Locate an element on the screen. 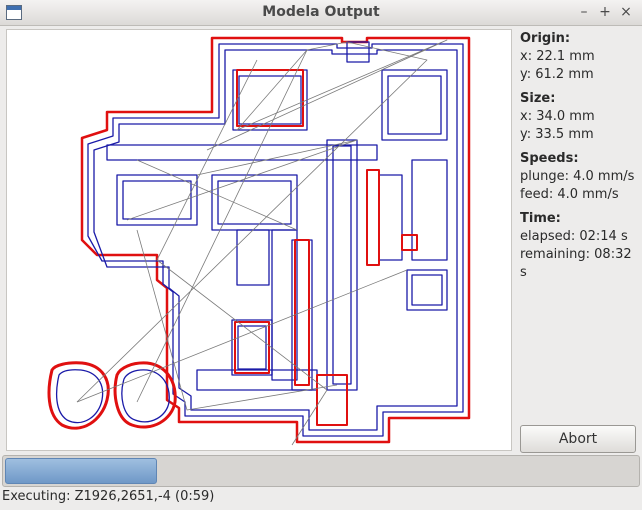 The height and width of the screenshot is (510, 642). progress-bar is located at coordinates (321, 471).